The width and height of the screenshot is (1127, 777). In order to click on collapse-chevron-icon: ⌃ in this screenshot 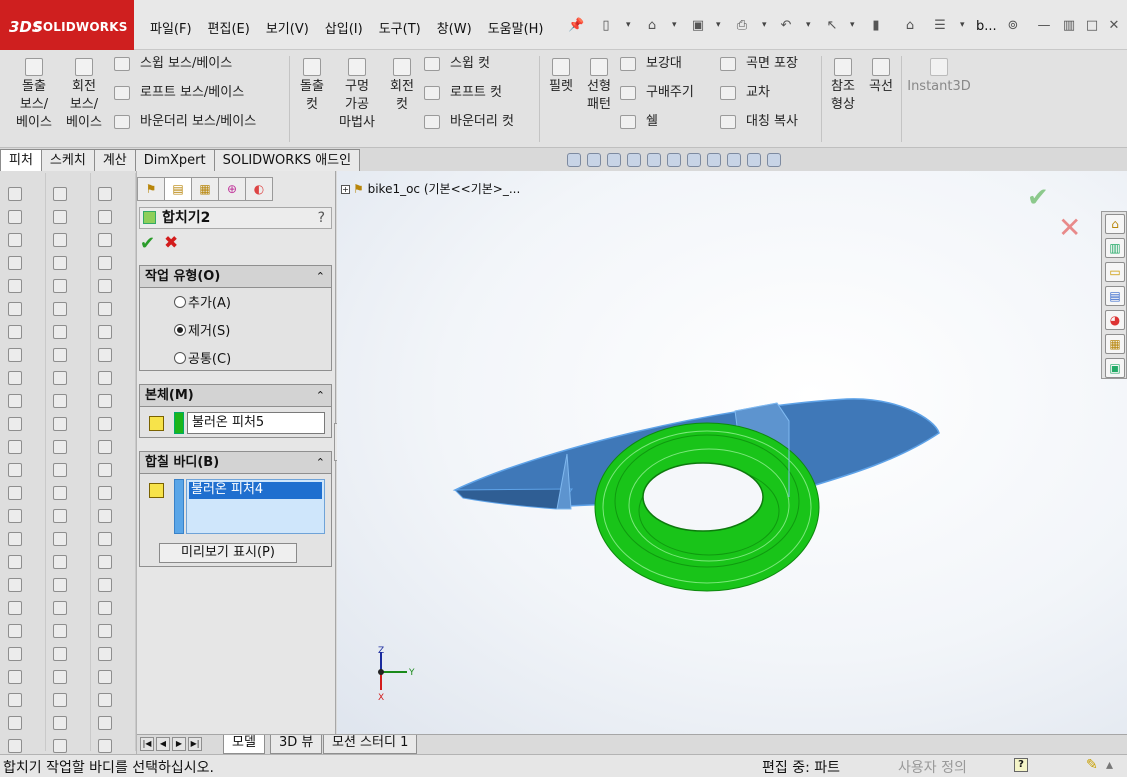, I will do `click(320, 395)`.